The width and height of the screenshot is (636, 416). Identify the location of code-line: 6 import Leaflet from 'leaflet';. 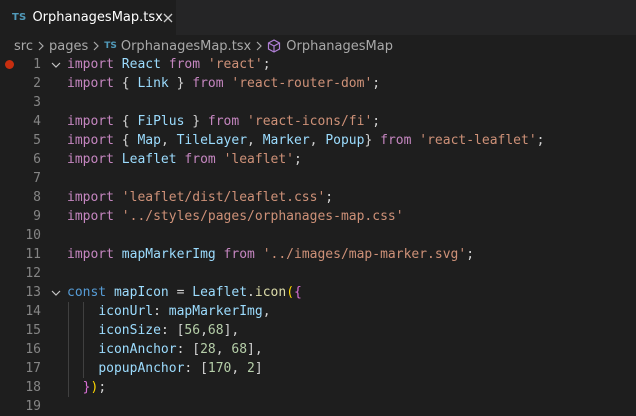
(318, 159).